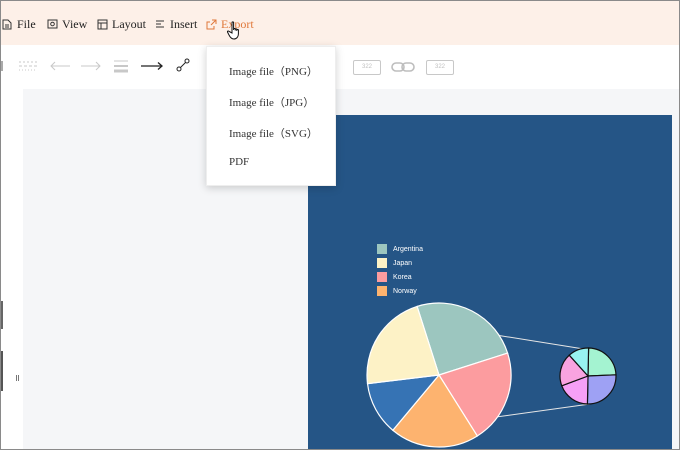  What do you see at coordinates (271, 102) in the screenshot?
I see `export-jpg-item: Image file（JPG）` at bounding box center [271, 102].